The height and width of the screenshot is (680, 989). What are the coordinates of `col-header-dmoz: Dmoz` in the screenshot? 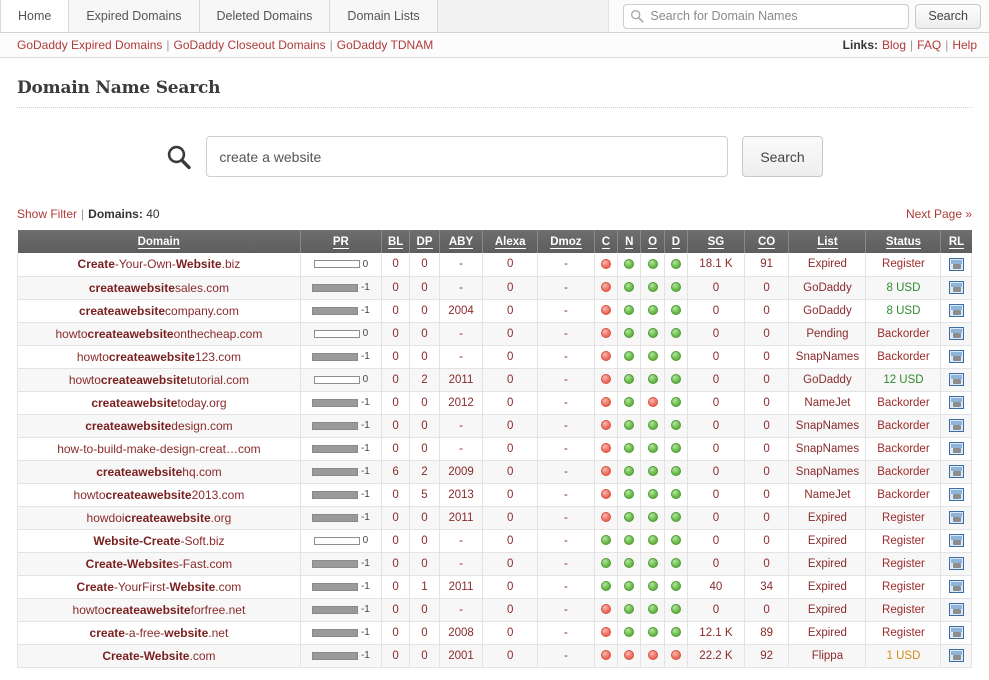 It's located at (566, 241).